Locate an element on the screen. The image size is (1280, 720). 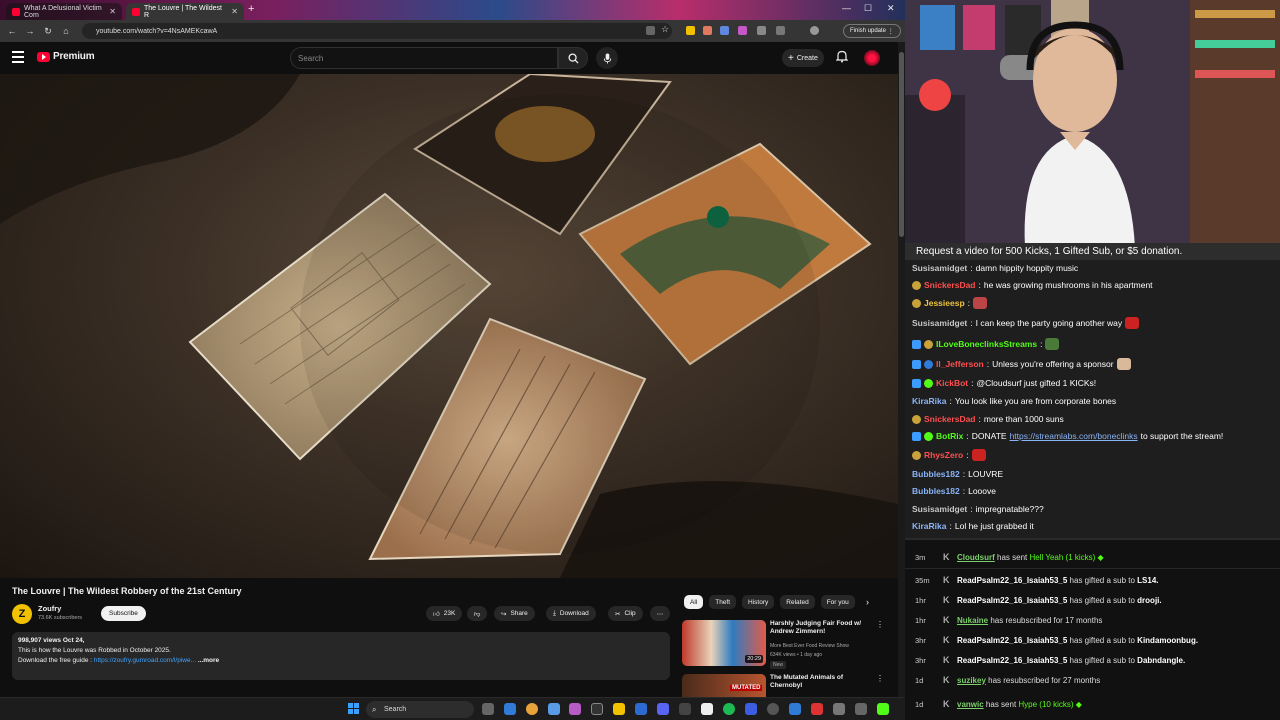
video-thumbnail: 20:29 is located at coordinates (724, 643).